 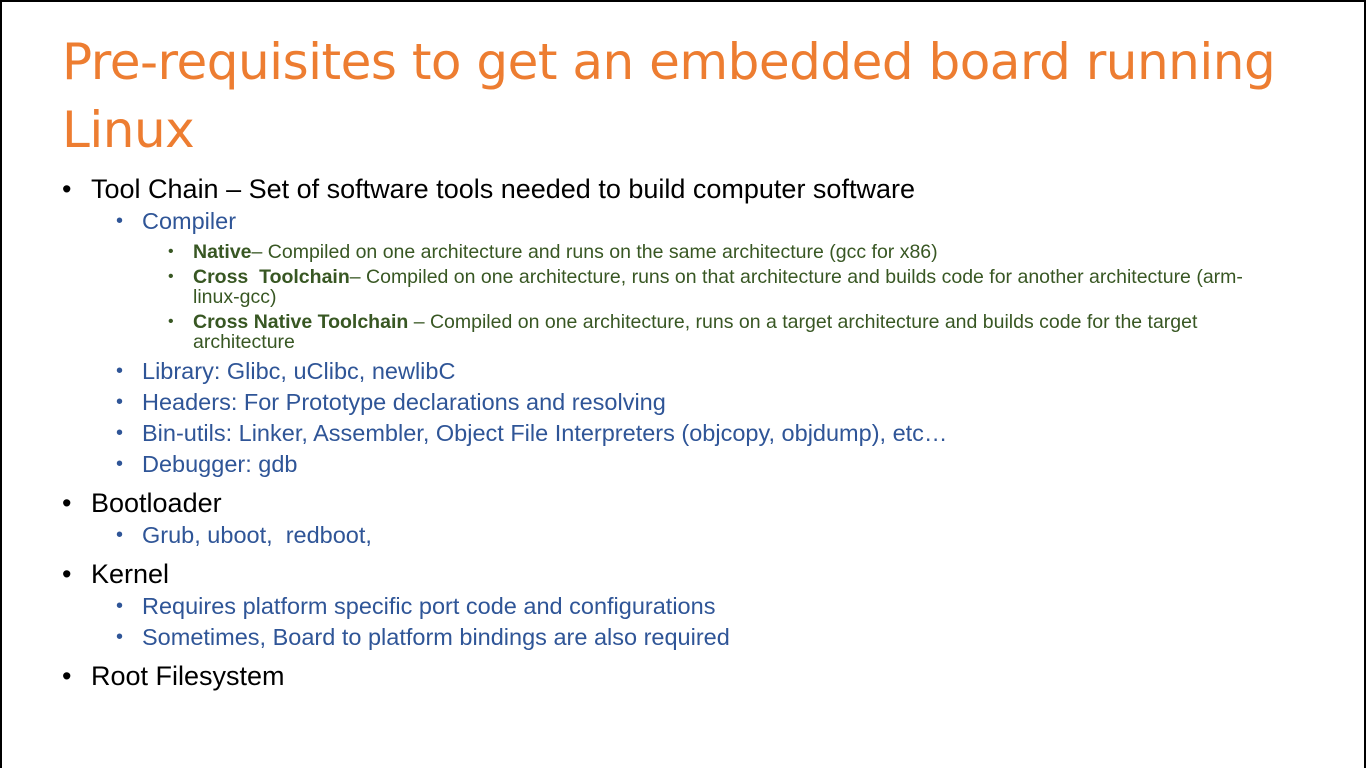 What do you see at coordinates (692, 535) in the screenshot?
I see `subbullet-bootloader-list: • Grub, uboot, redboot,` at bounding box center [692, 535].